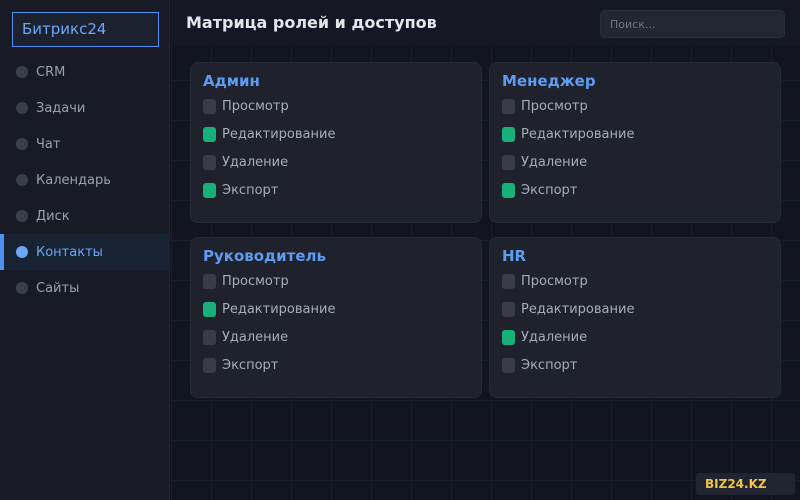 The height and width of the screenshot is (500, 800). Describe the element at coordinates (549, 81) in the screenshot. I see `role-title: Менеджер` at that location.